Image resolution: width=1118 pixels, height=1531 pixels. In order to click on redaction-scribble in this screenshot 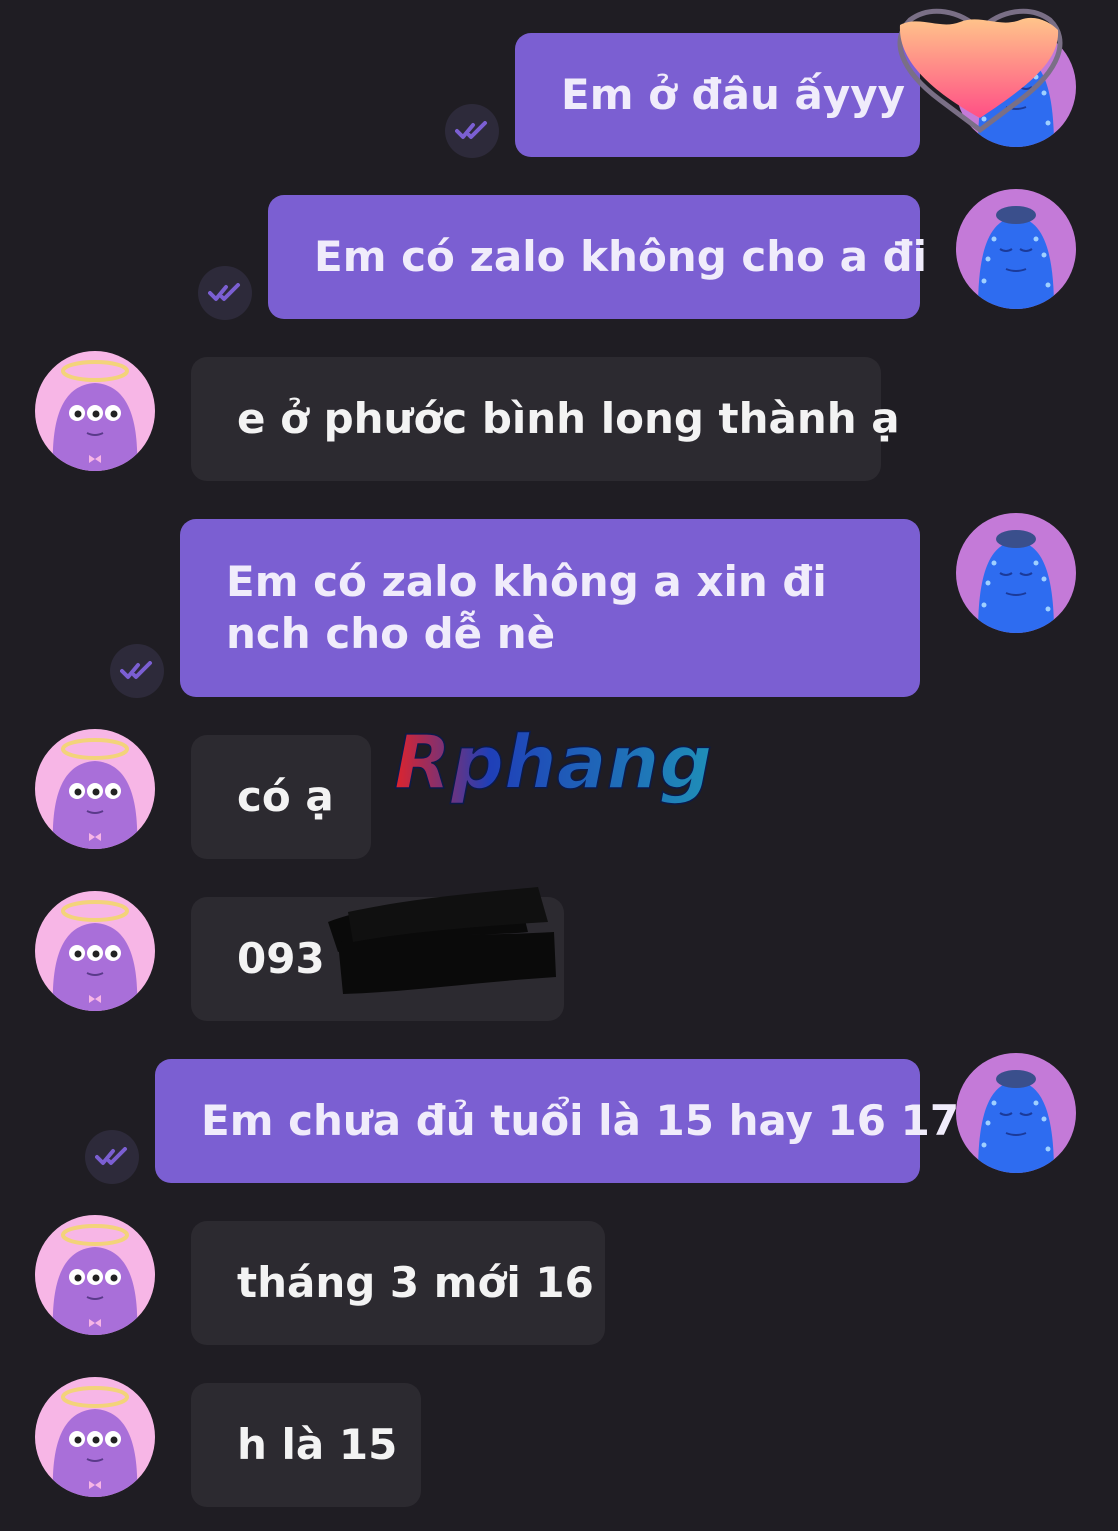, I will do `click(440, 941)`.